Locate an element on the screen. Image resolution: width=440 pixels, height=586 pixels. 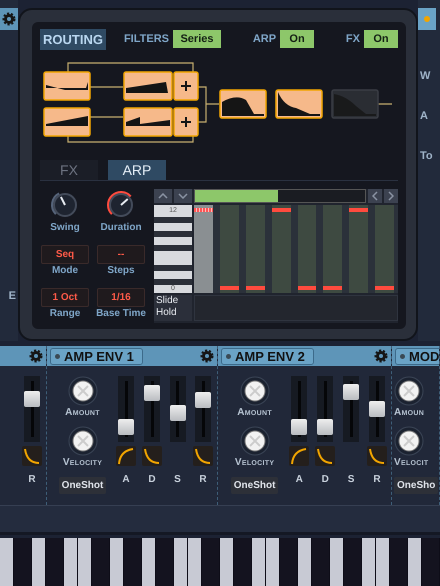
toggle-label: FX is located at coordinates (353, 39).